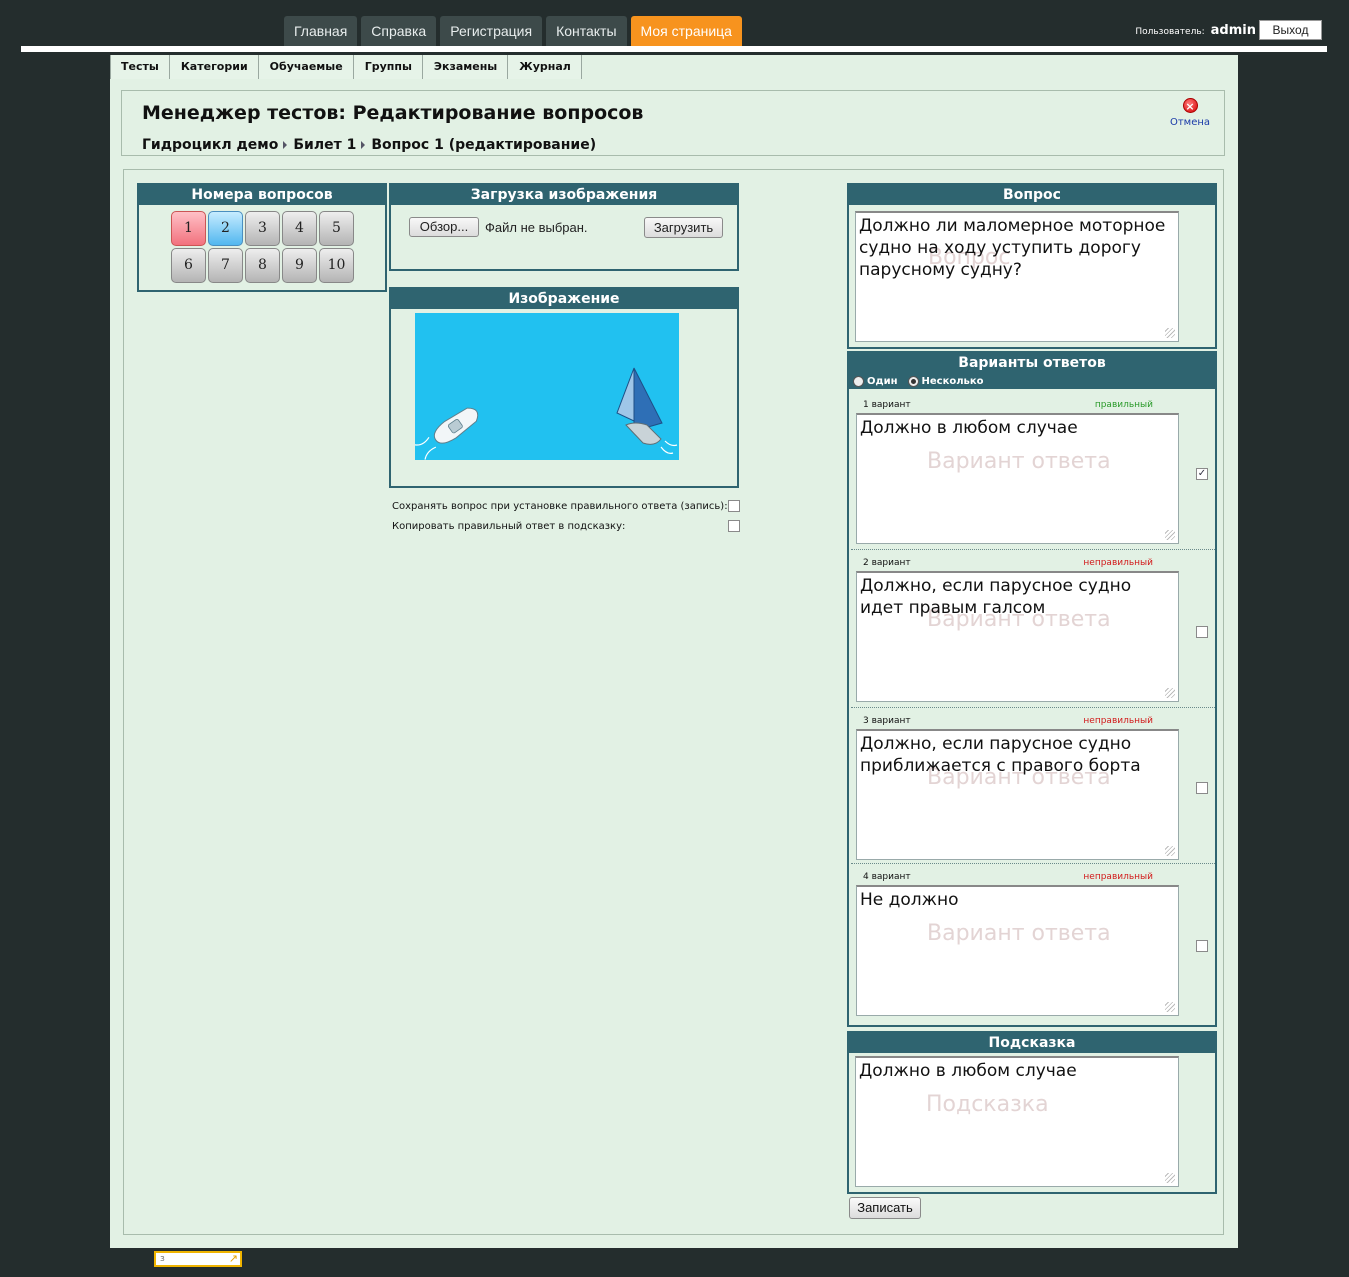 The image size is (1349, 1277). Describe the element at coordinates (586, 31) in the screenshot. I see `nav-tab-contacts: Контакты` at that location.